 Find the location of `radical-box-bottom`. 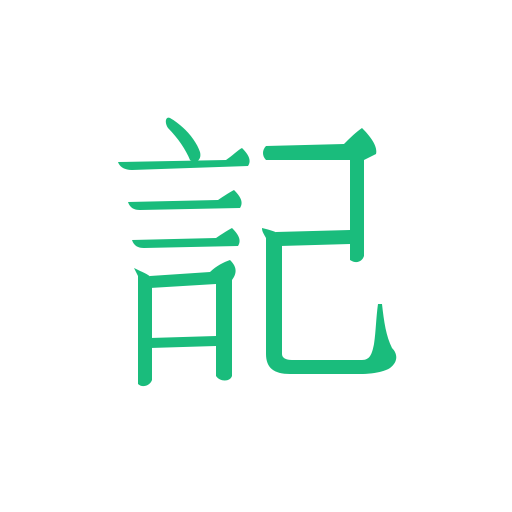

radical-box-bottom is located at coordinates (183, 342).